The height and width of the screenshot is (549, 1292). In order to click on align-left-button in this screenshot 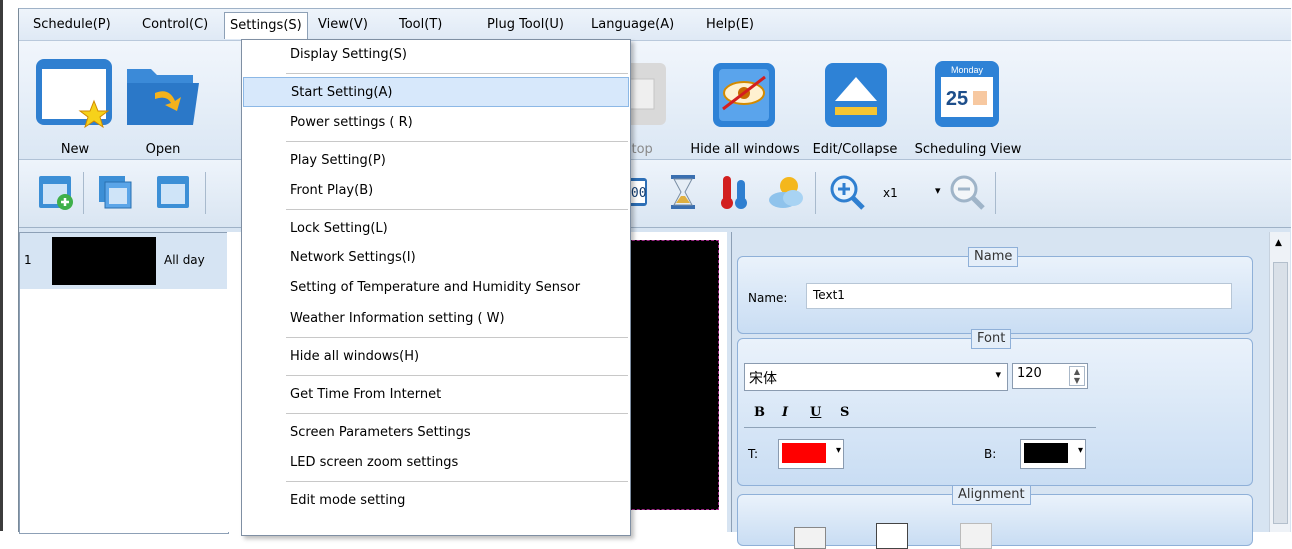, I will do `click(810, 538)`.